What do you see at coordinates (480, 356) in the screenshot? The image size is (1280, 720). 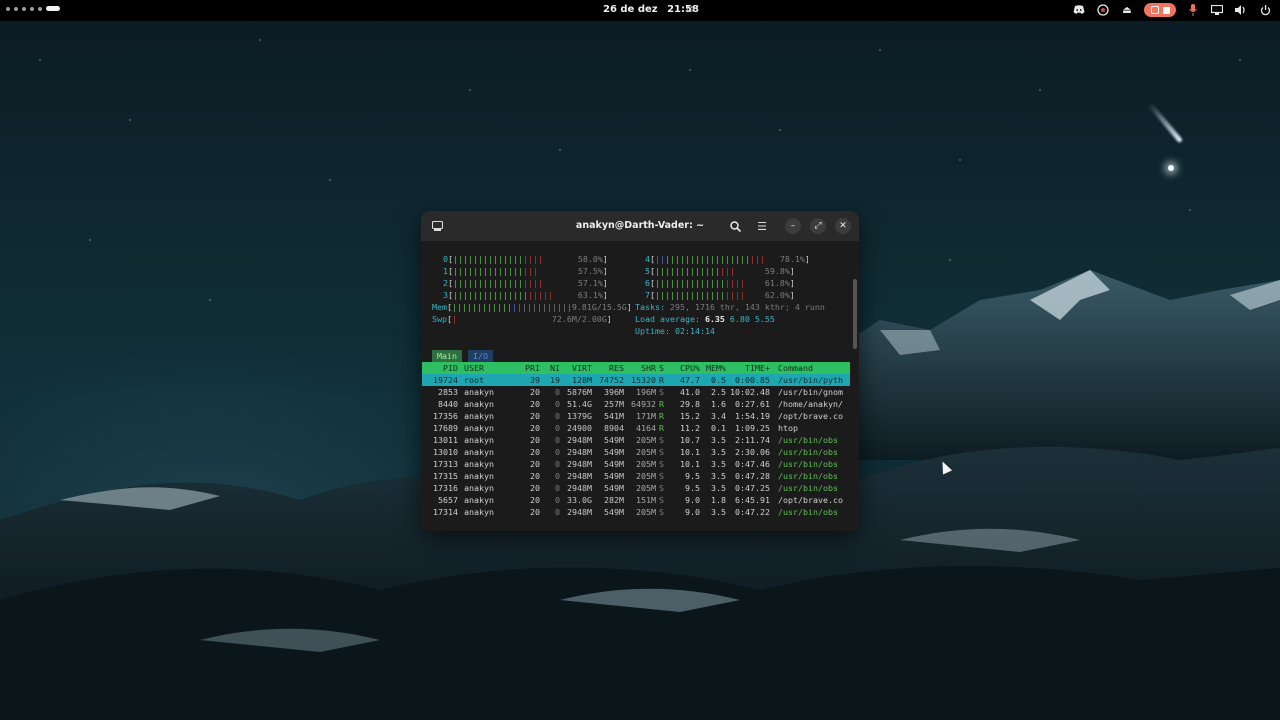 I see `tab-io: I/O` at bounding box center [480, 356].